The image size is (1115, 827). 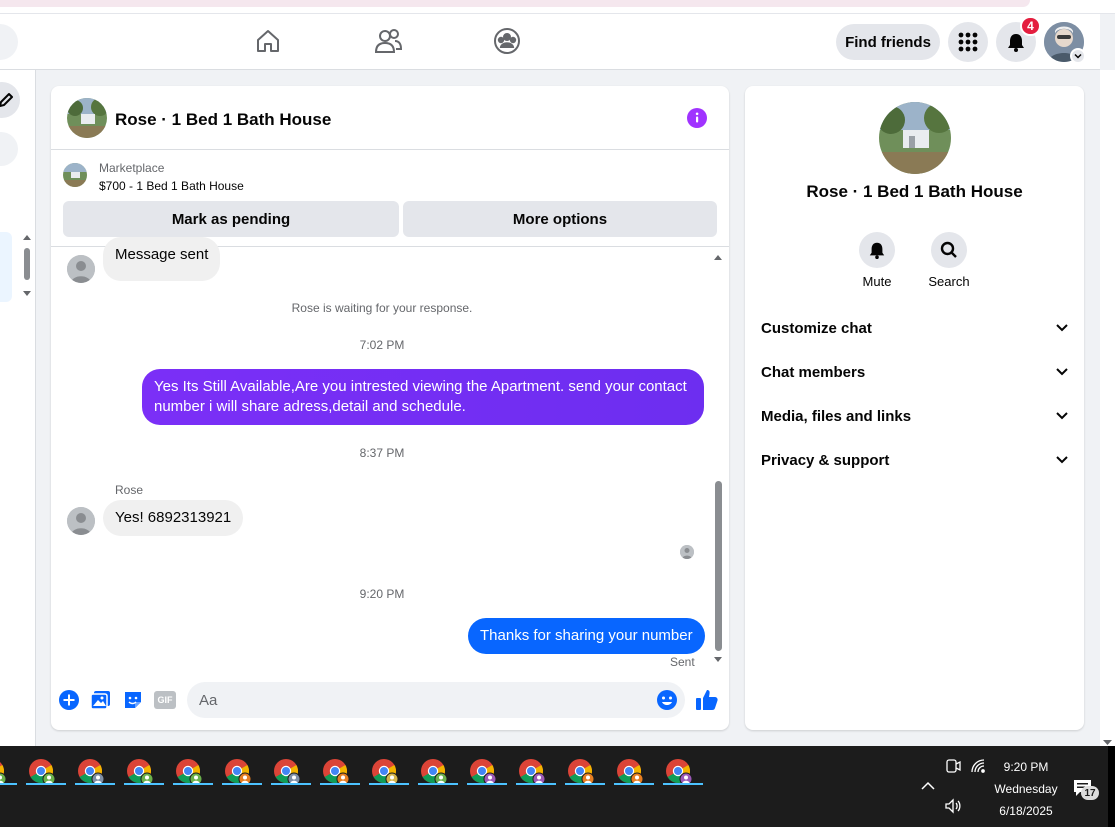 What do you see at coordinates (6, 267) in the screenshot?
I see `active-chat-highlight` at bounding box center [6, 267].